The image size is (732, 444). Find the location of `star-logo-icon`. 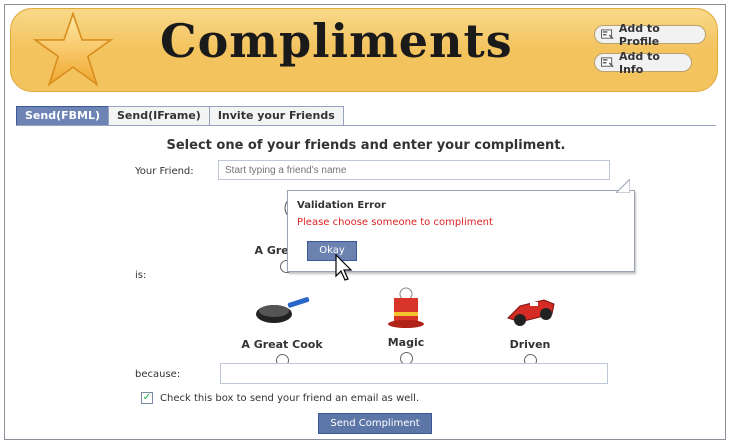

star-logo-icon is located at coordinates (73, 49).